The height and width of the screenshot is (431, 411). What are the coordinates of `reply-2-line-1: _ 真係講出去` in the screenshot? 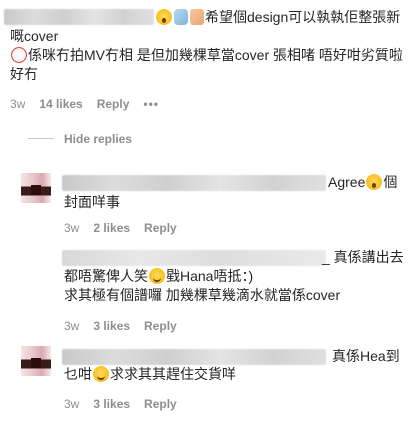 It's located at (363, 257).